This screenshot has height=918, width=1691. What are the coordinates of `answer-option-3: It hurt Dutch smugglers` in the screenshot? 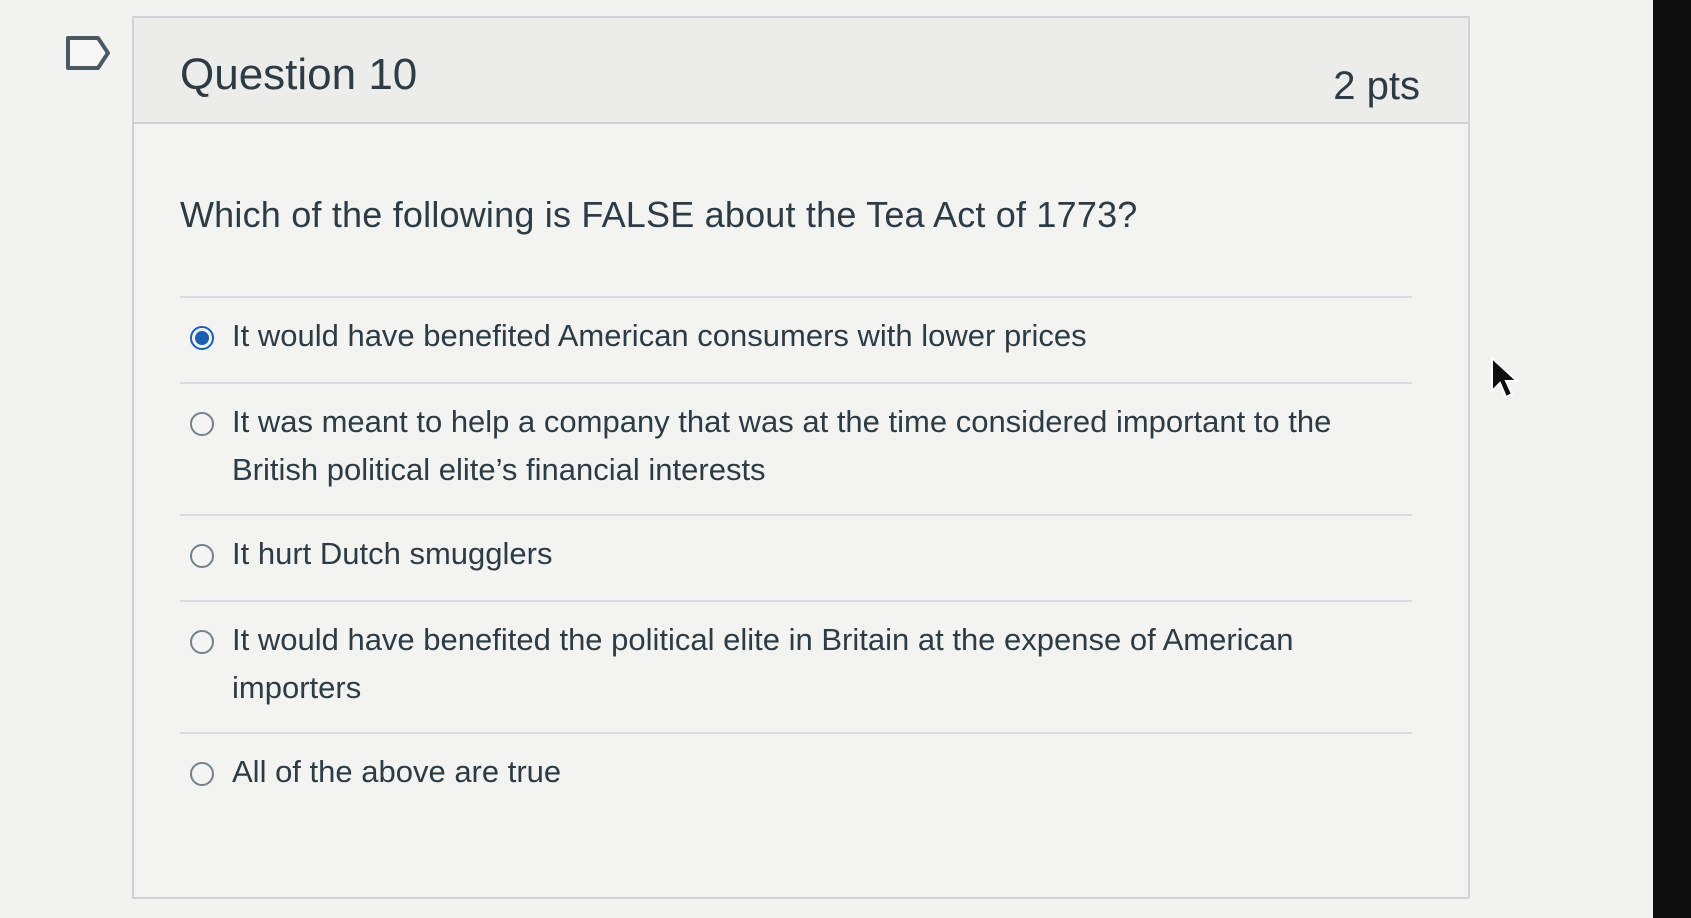 It's located at (796, 557).